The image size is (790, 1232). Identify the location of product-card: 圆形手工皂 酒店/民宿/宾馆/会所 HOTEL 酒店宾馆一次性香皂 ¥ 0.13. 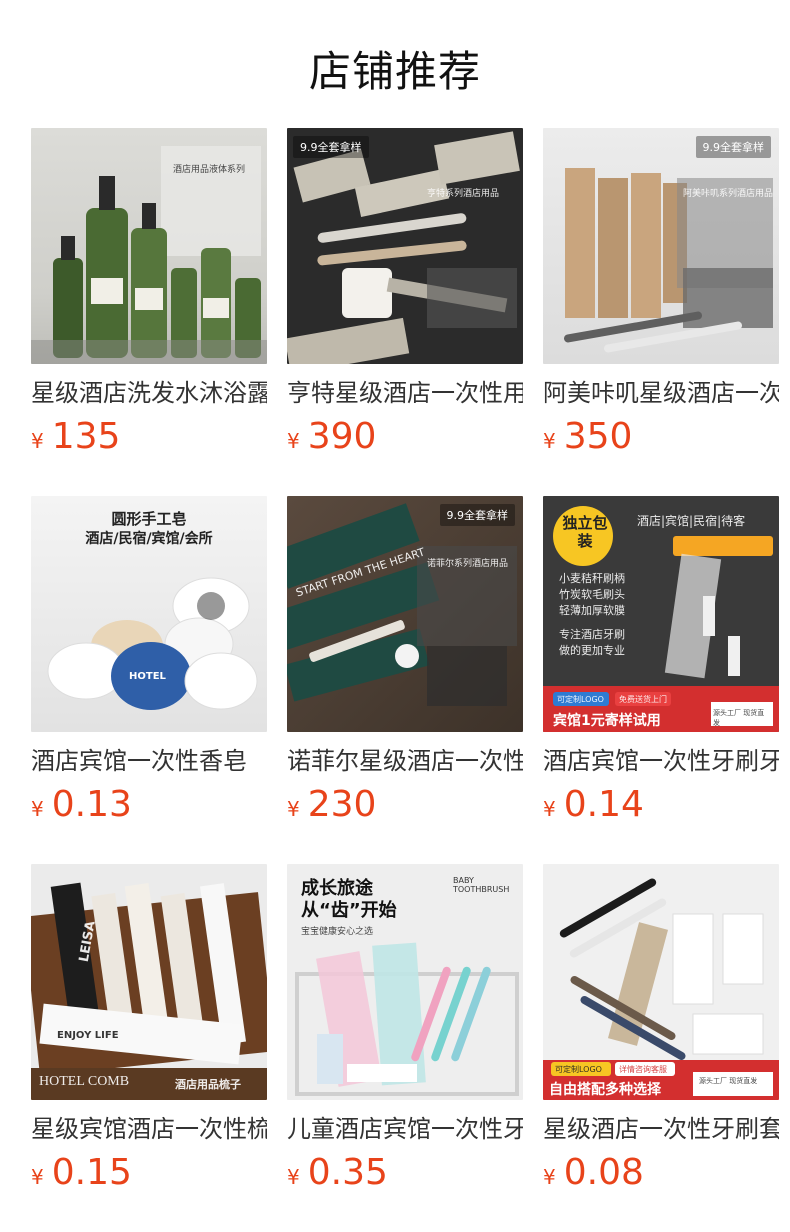
(149, 660).